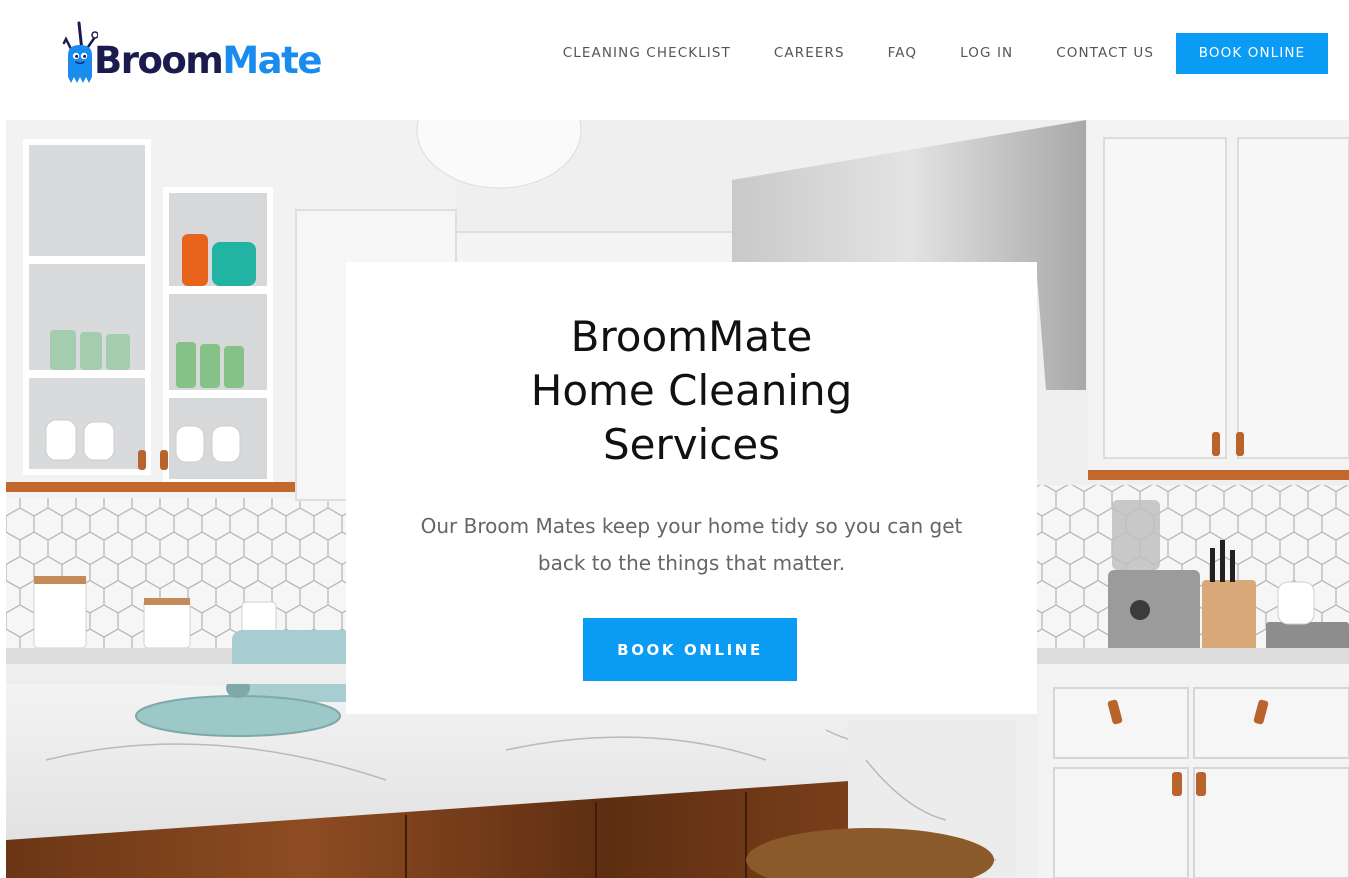  I want to click on nav-contact-us: CONTACT US, so click(1105, 53).